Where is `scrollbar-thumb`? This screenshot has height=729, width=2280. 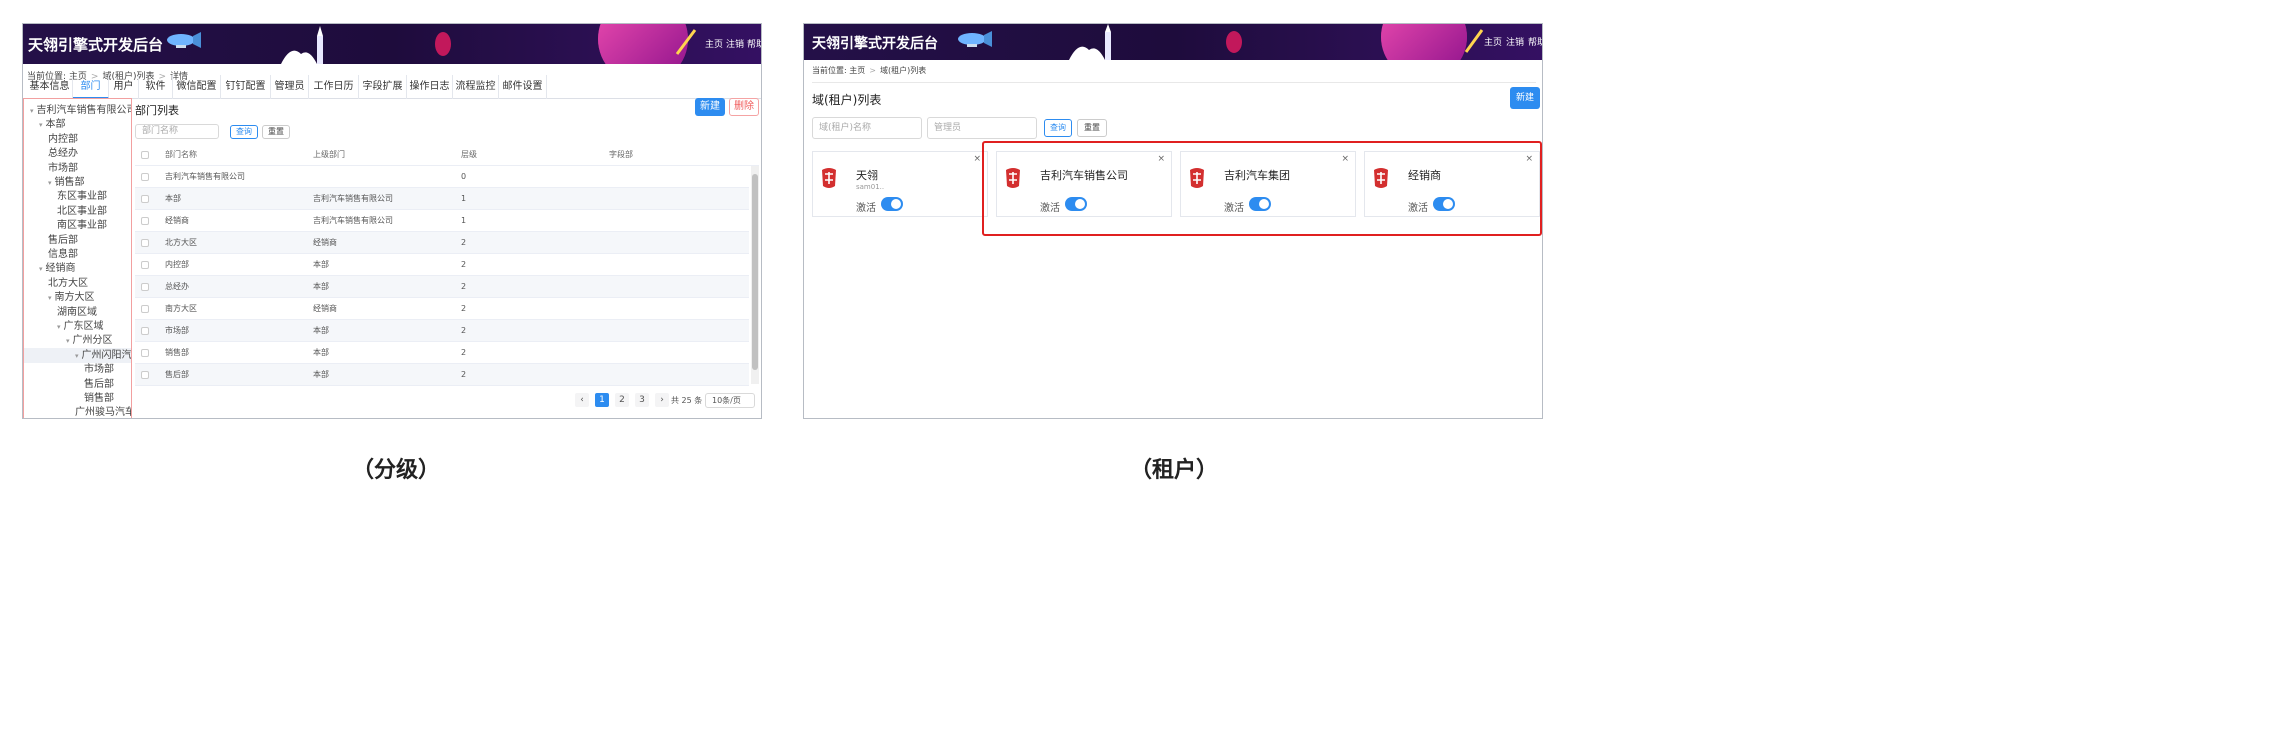 scrollbar-thumb is located at coordinates (755, 272).